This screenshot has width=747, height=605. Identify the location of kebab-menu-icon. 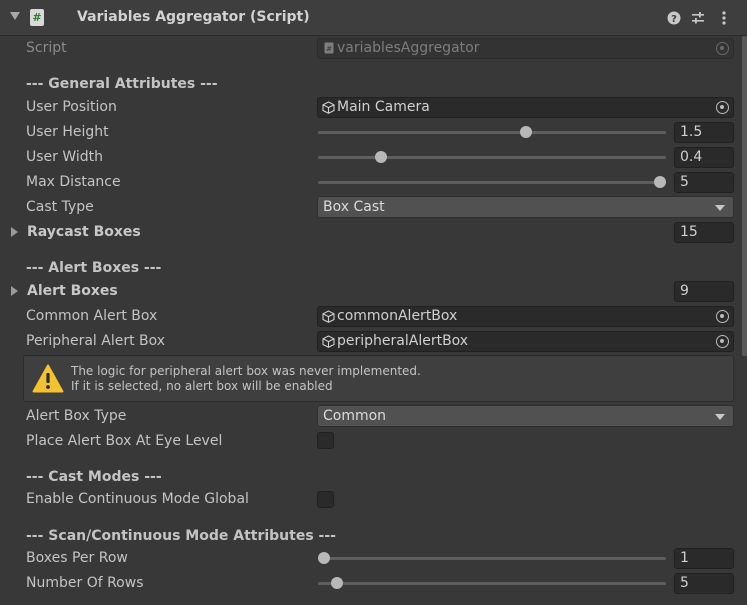
(724, 18).